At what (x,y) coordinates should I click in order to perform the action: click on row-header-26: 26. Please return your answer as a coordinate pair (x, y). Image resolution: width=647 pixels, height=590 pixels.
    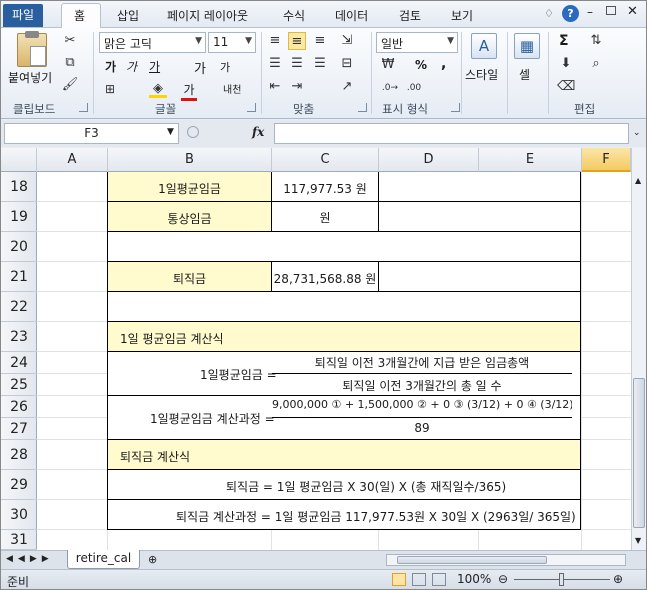
    Looking at the image, I should click on (19, 407).